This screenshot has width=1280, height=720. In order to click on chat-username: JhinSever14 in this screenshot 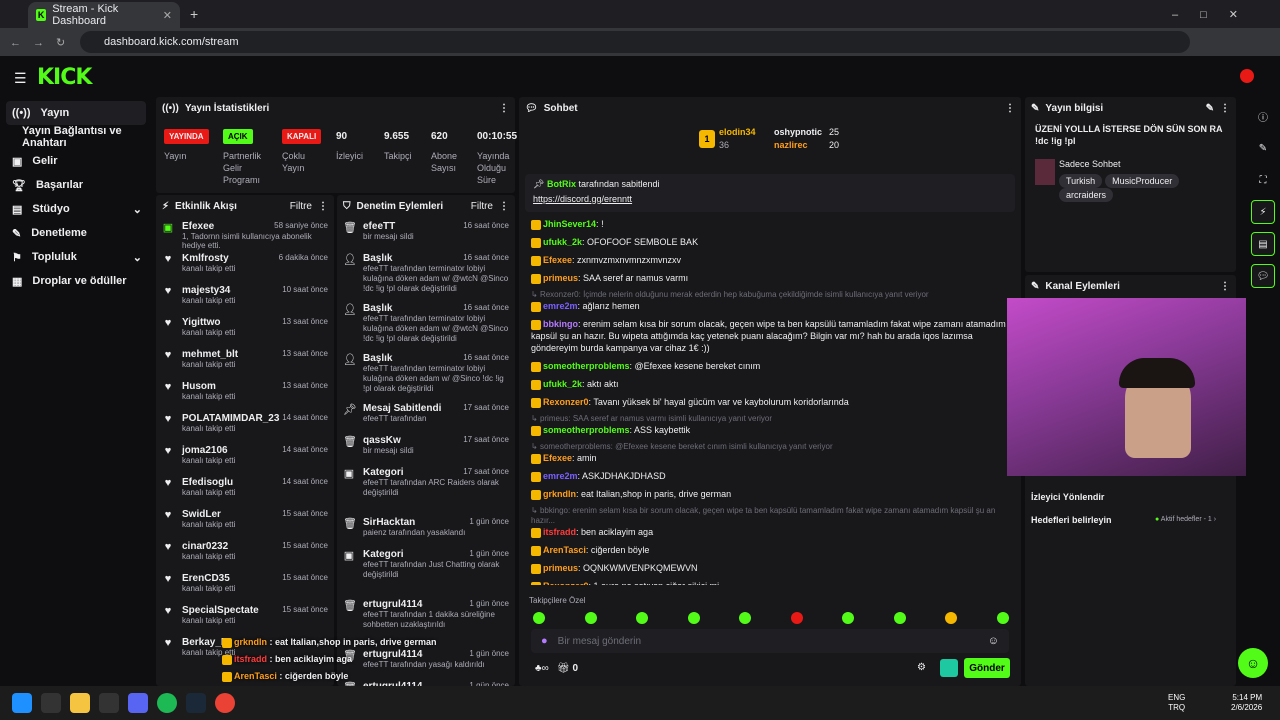, I will do `click(569, 224)`.